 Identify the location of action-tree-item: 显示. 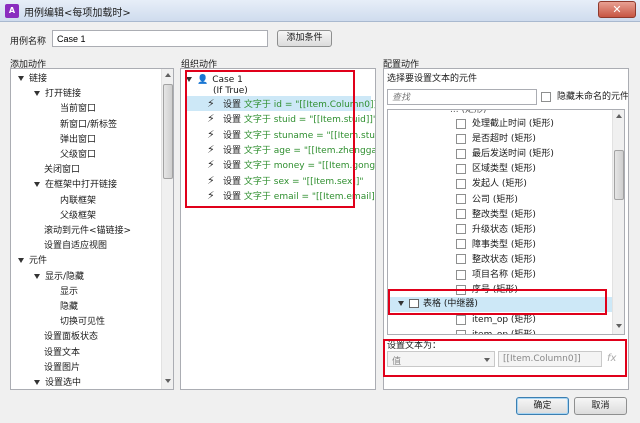
(69, 292).